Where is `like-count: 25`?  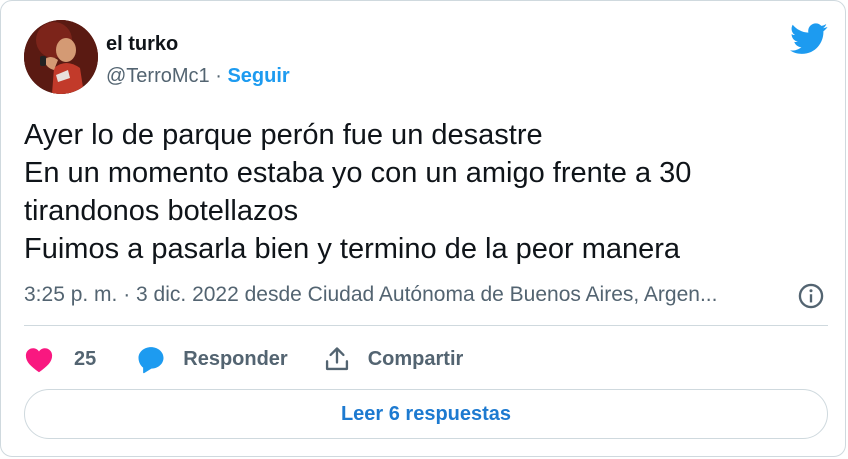
like-count: 25 is located at coordinates (85, 358).